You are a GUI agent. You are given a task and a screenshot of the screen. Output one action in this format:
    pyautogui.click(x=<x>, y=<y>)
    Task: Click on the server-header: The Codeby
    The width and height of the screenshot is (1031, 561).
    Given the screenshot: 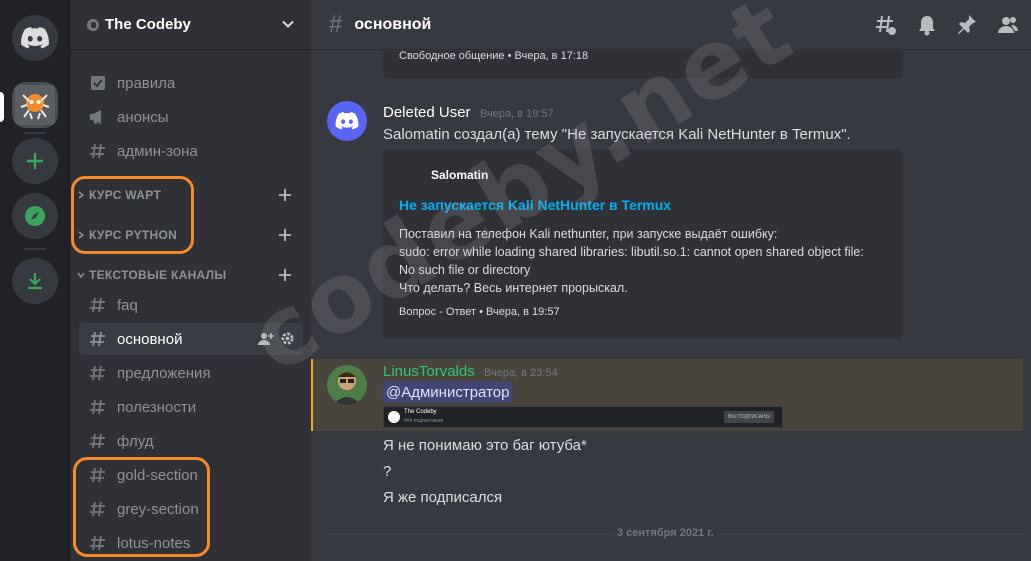 What is the action you would take?
    pyautogui.click(x=191, y=25)
    